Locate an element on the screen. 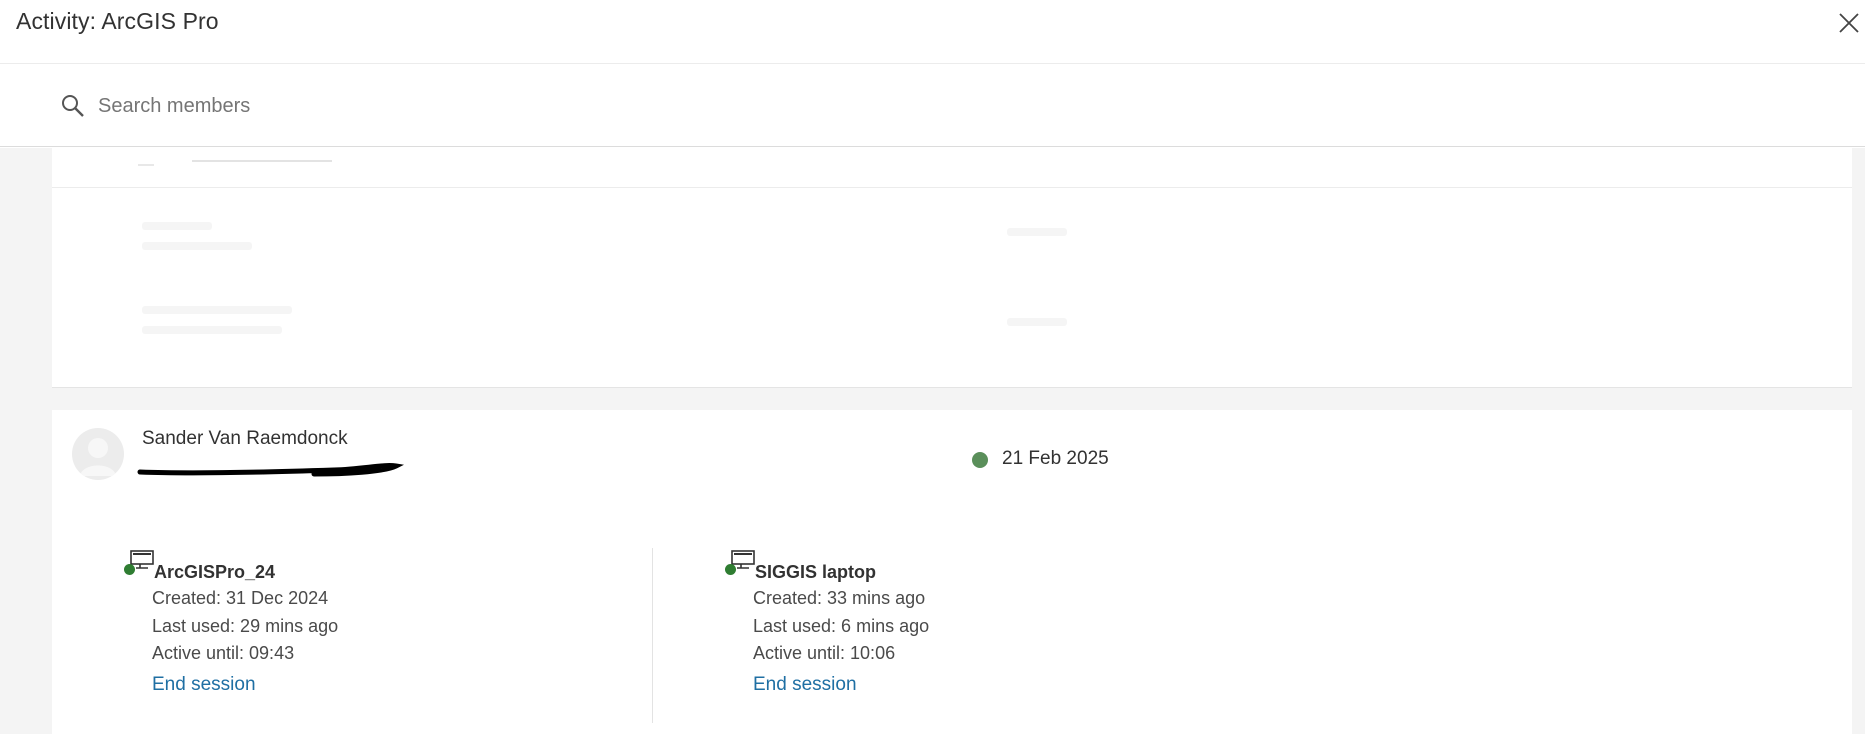 This screenshot has width=1865, height=734. redaction-mark is located at coordinates (270, 470).